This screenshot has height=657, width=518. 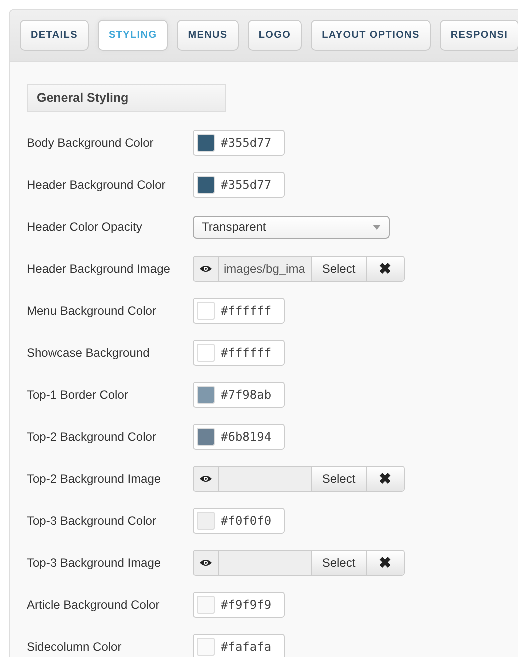 What do you see at coordinates (91, 143) in the screenshot?
I see `field-label: Body Background Color` at bounding box center [91, 143].